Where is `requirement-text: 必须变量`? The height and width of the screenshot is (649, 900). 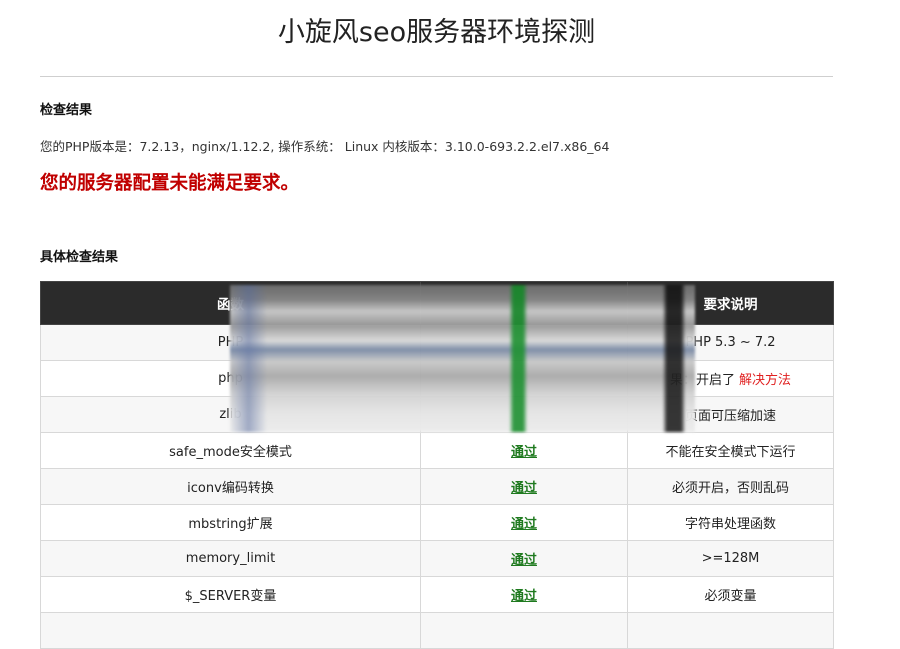
requirement-text: 必须变量 is located at coordinates (730, 596).